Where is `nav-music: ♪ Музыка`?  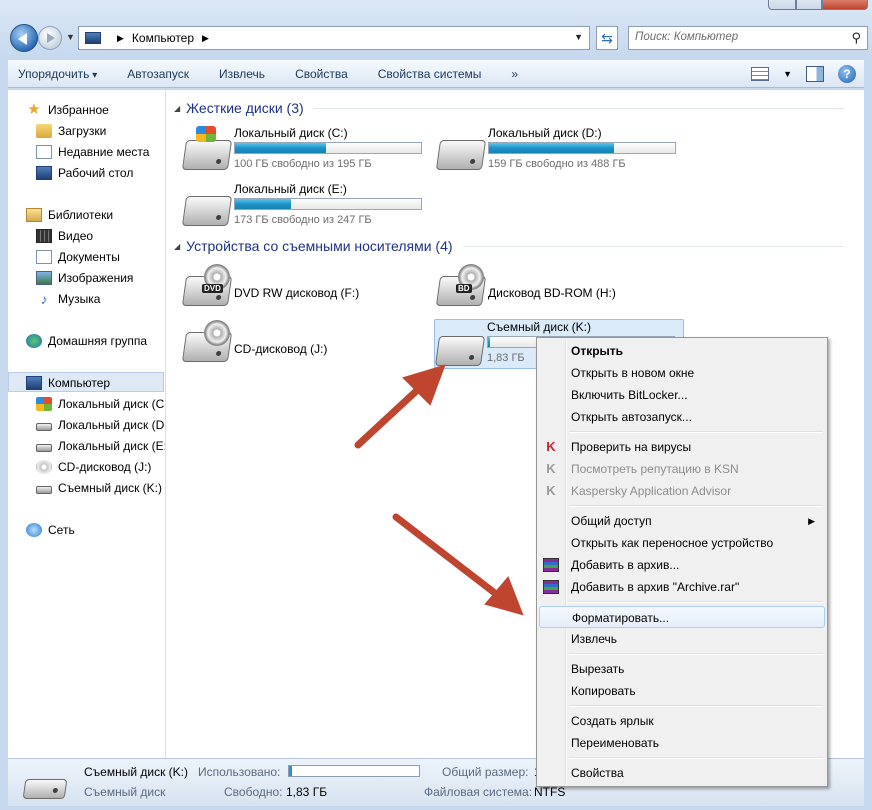 nav-music: ♪ Музыка is located at coordinates (68, 299).